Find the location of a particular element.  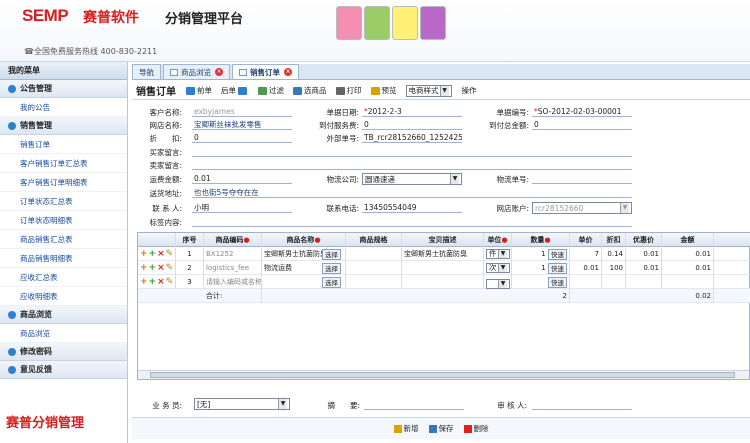

sidebar-group-feedback: 意见反馈 is located at coordinates (63, 370).